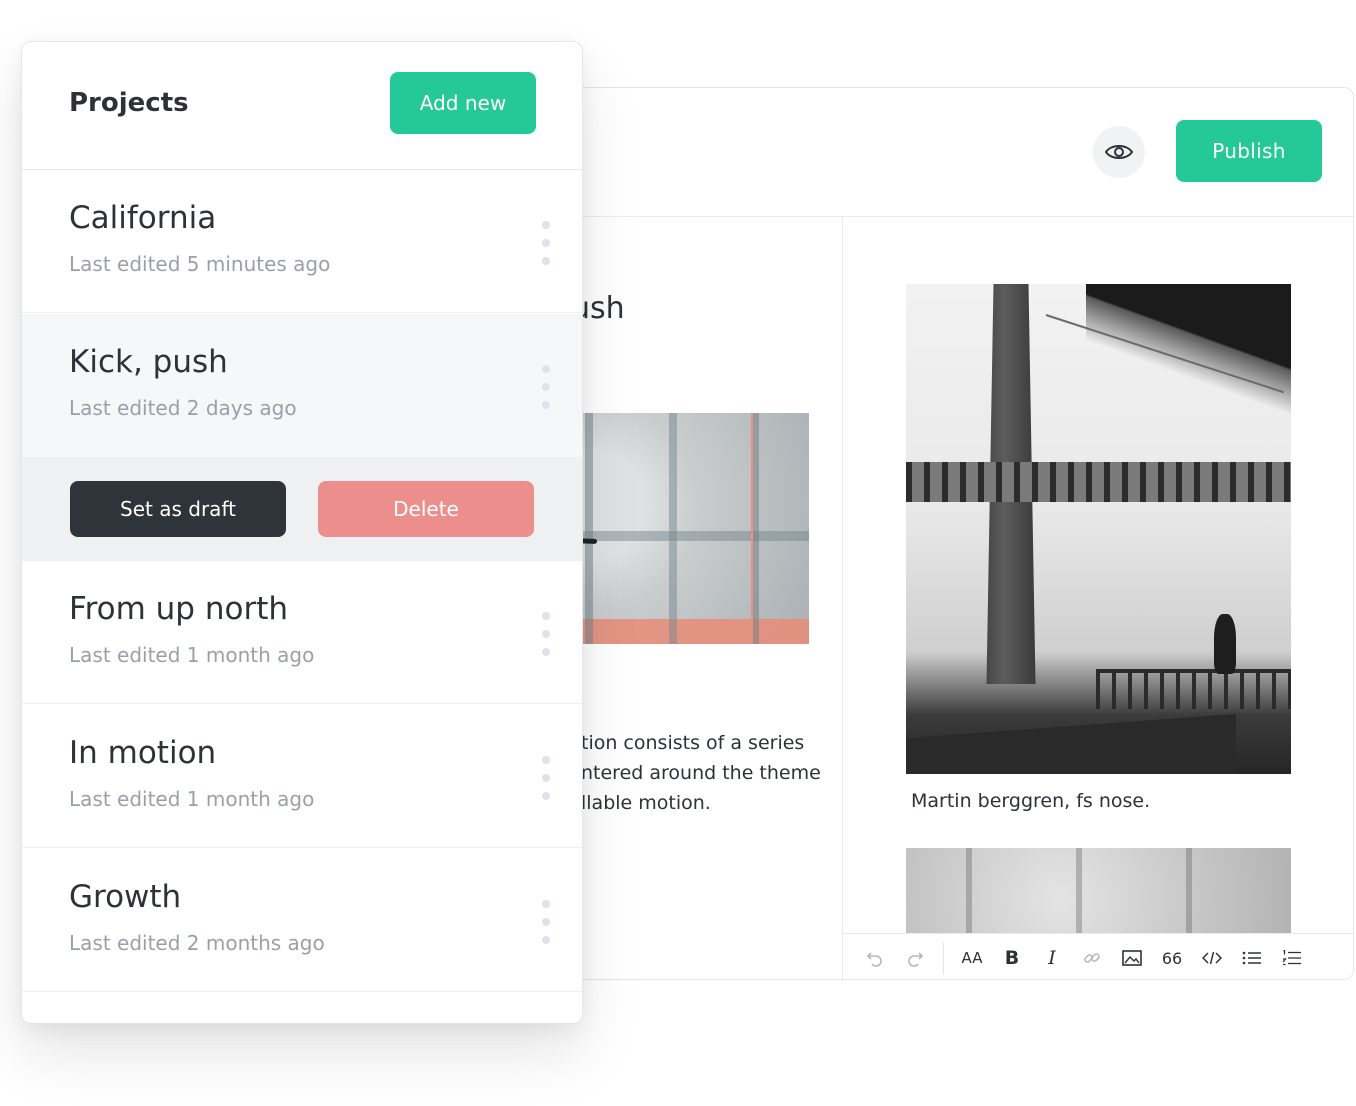 This screenshot has width=1356, height=1106. I want to click on quote-icon: 66, so click(1172, 958).